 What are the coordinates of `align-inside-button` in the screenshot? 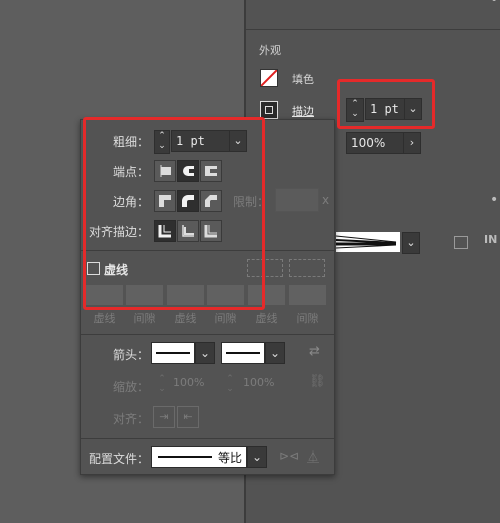 It's located at (188, 231).